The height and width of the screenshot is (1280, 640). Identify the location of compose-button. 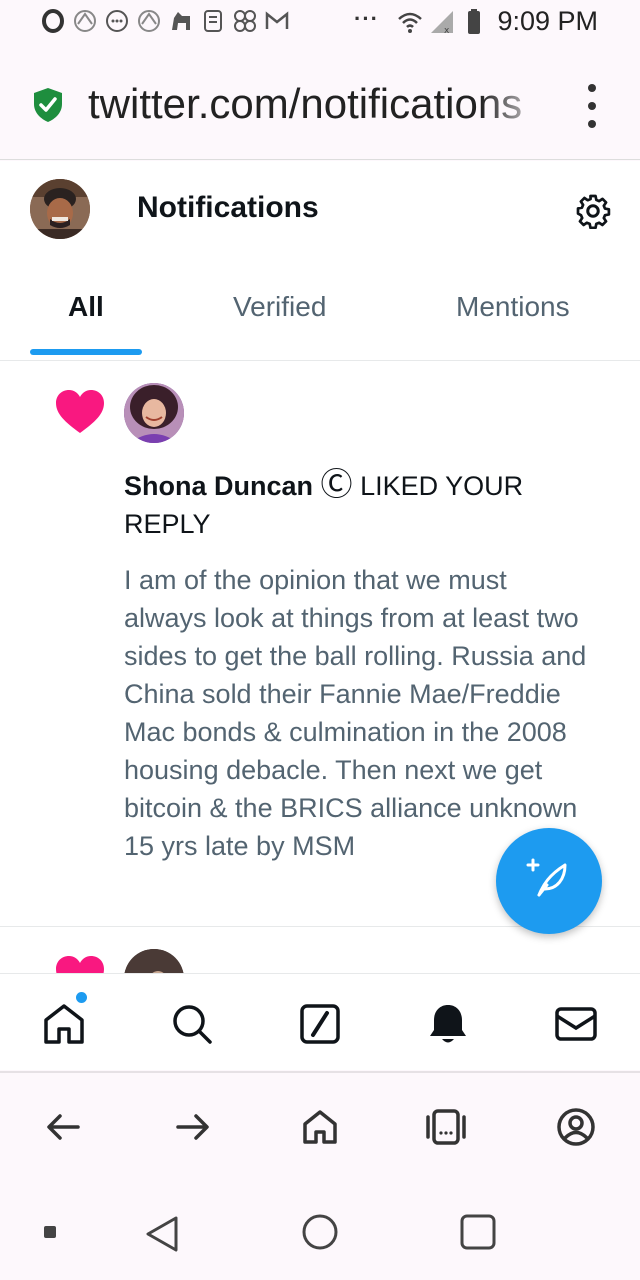
(549, 881).